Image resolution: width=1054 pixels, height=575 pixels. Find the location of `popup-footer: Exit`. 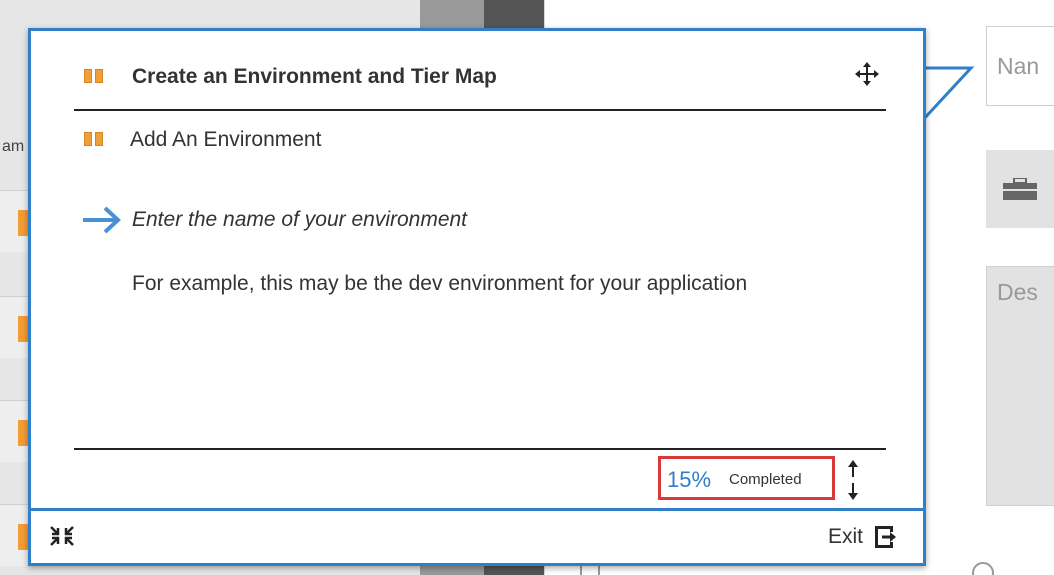

popup-footer: Exit is located at coordinates (477, 535).